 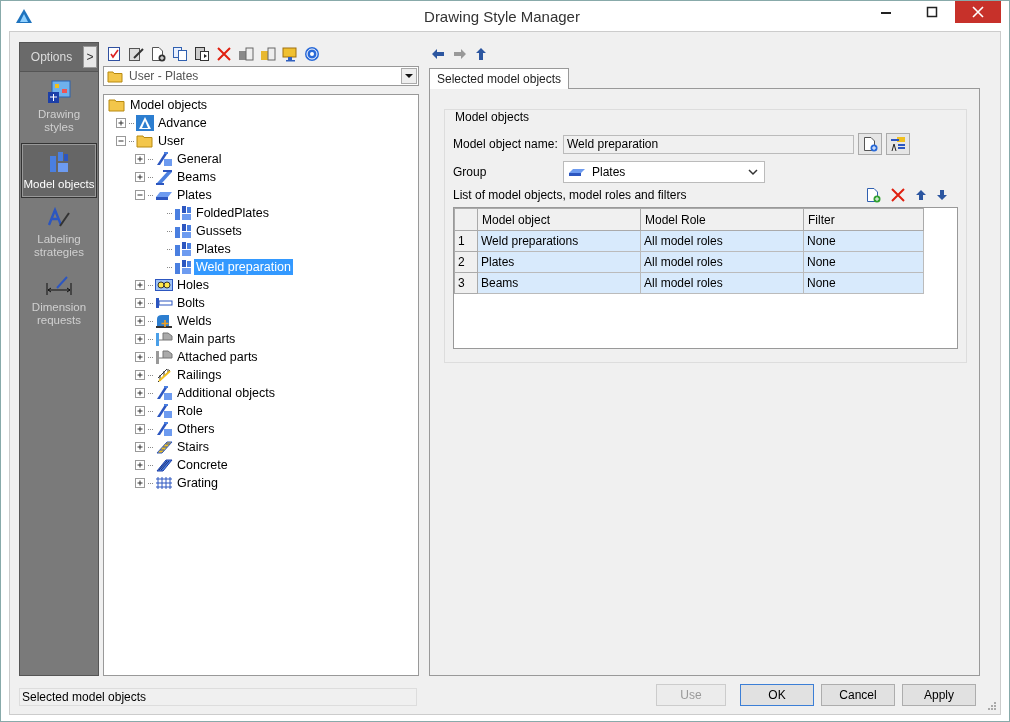 What do you see at coordinates (90, 57) in the screenshot?
I see `expand-button: >` at bounding box center [90, 57].